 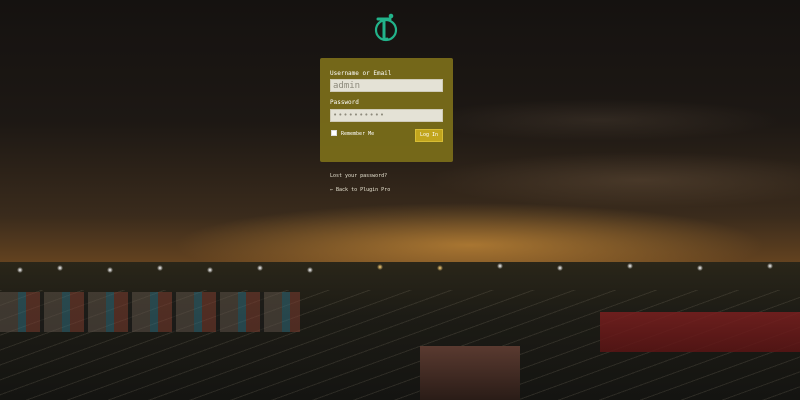 What do you see at coordinates (386, 85) in the screenshot?
I see `username-input` at bounding box center [386, 85].